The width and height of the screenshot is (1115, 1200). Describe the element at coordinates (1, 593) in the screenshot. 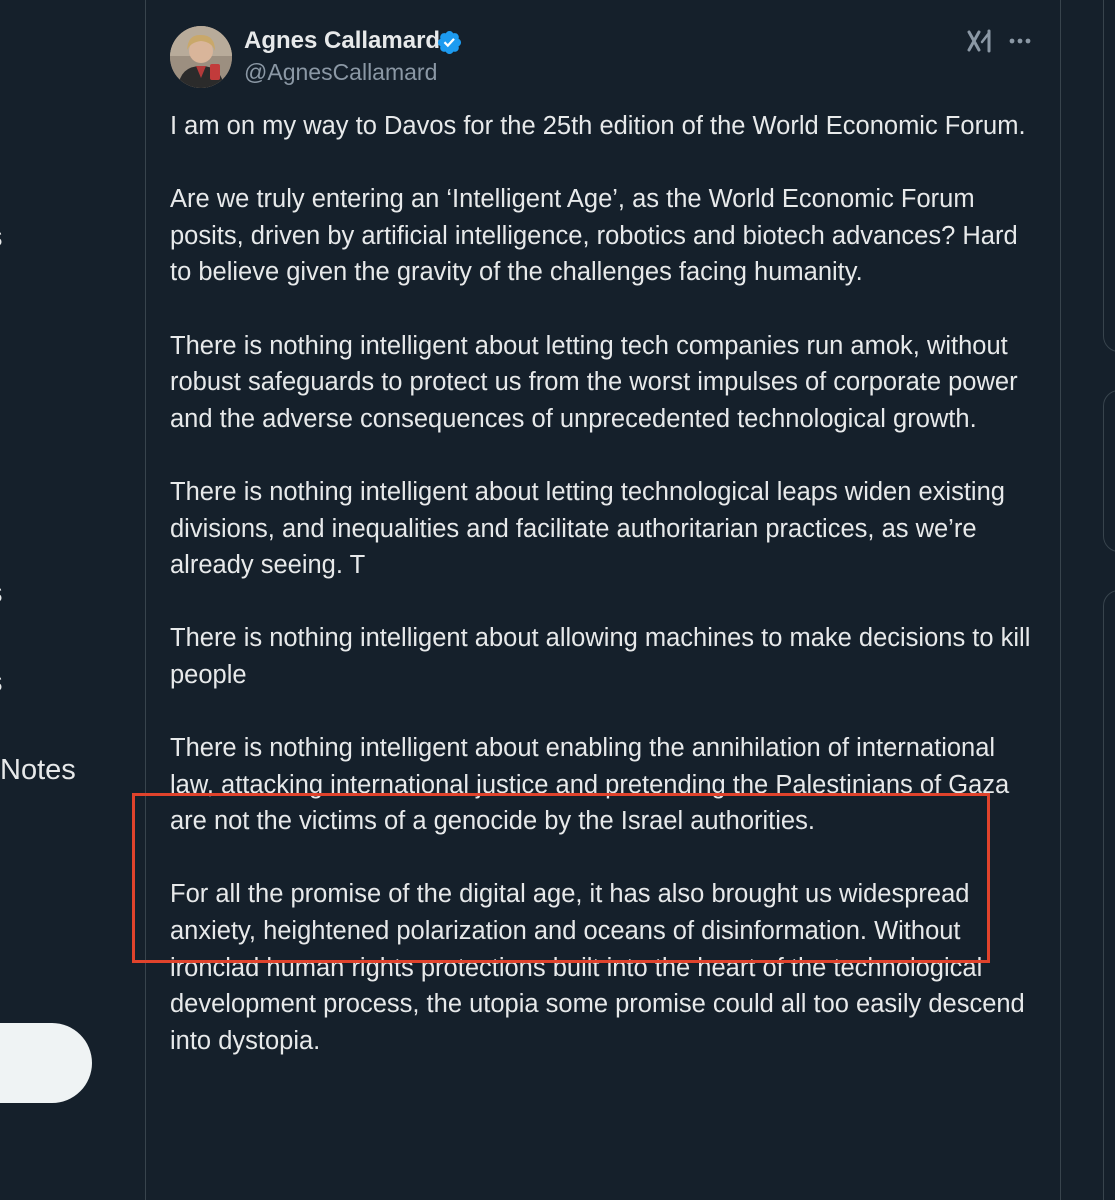

I see `sidebar-item-2: s` at that location.